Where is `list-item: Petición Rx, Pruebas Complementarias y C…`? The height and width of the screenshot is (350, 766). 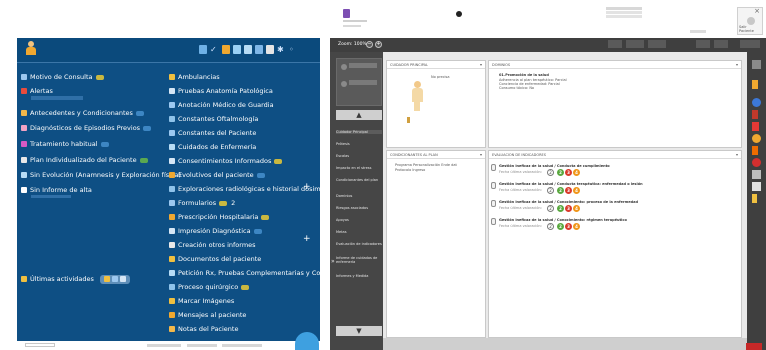
list-item: Petición Rx, Pruebas Complementarias y C… is located at coordinates (244, 273).